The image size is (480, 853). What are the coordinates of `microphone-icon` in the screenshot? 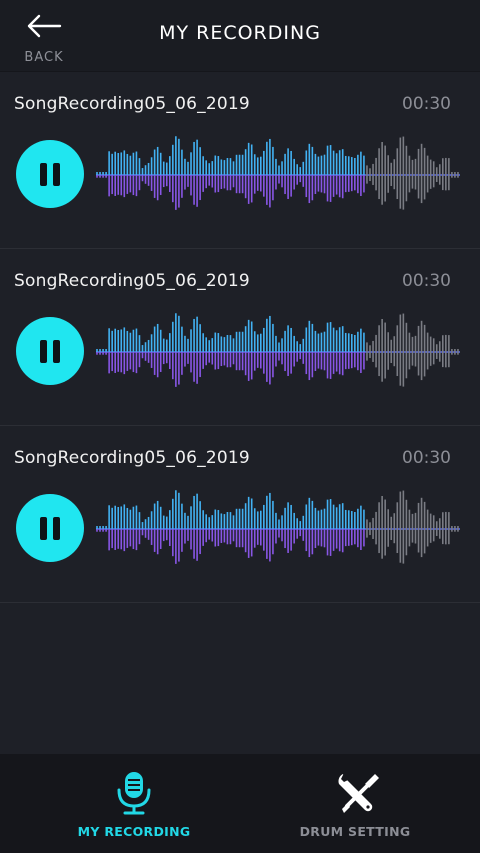 It's located at (134, 793).